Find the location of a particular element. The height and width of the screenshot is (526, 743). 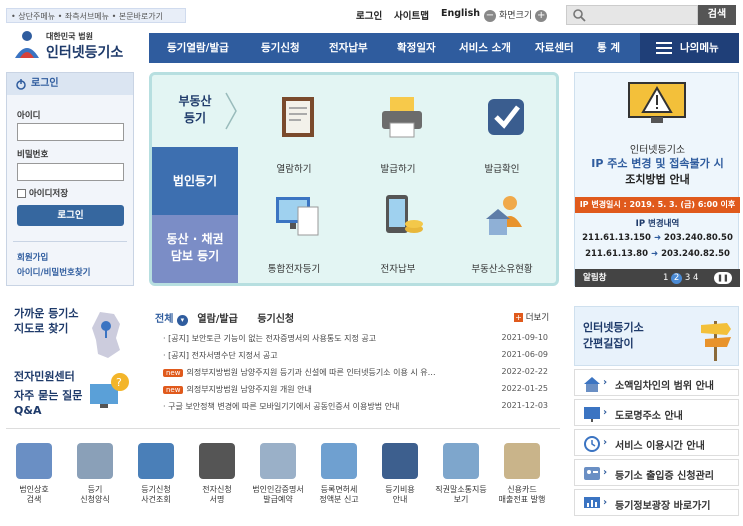

shortcut-small-tenant: › 소액임차인의 범위 안내 is located at coordinates (656, 382).